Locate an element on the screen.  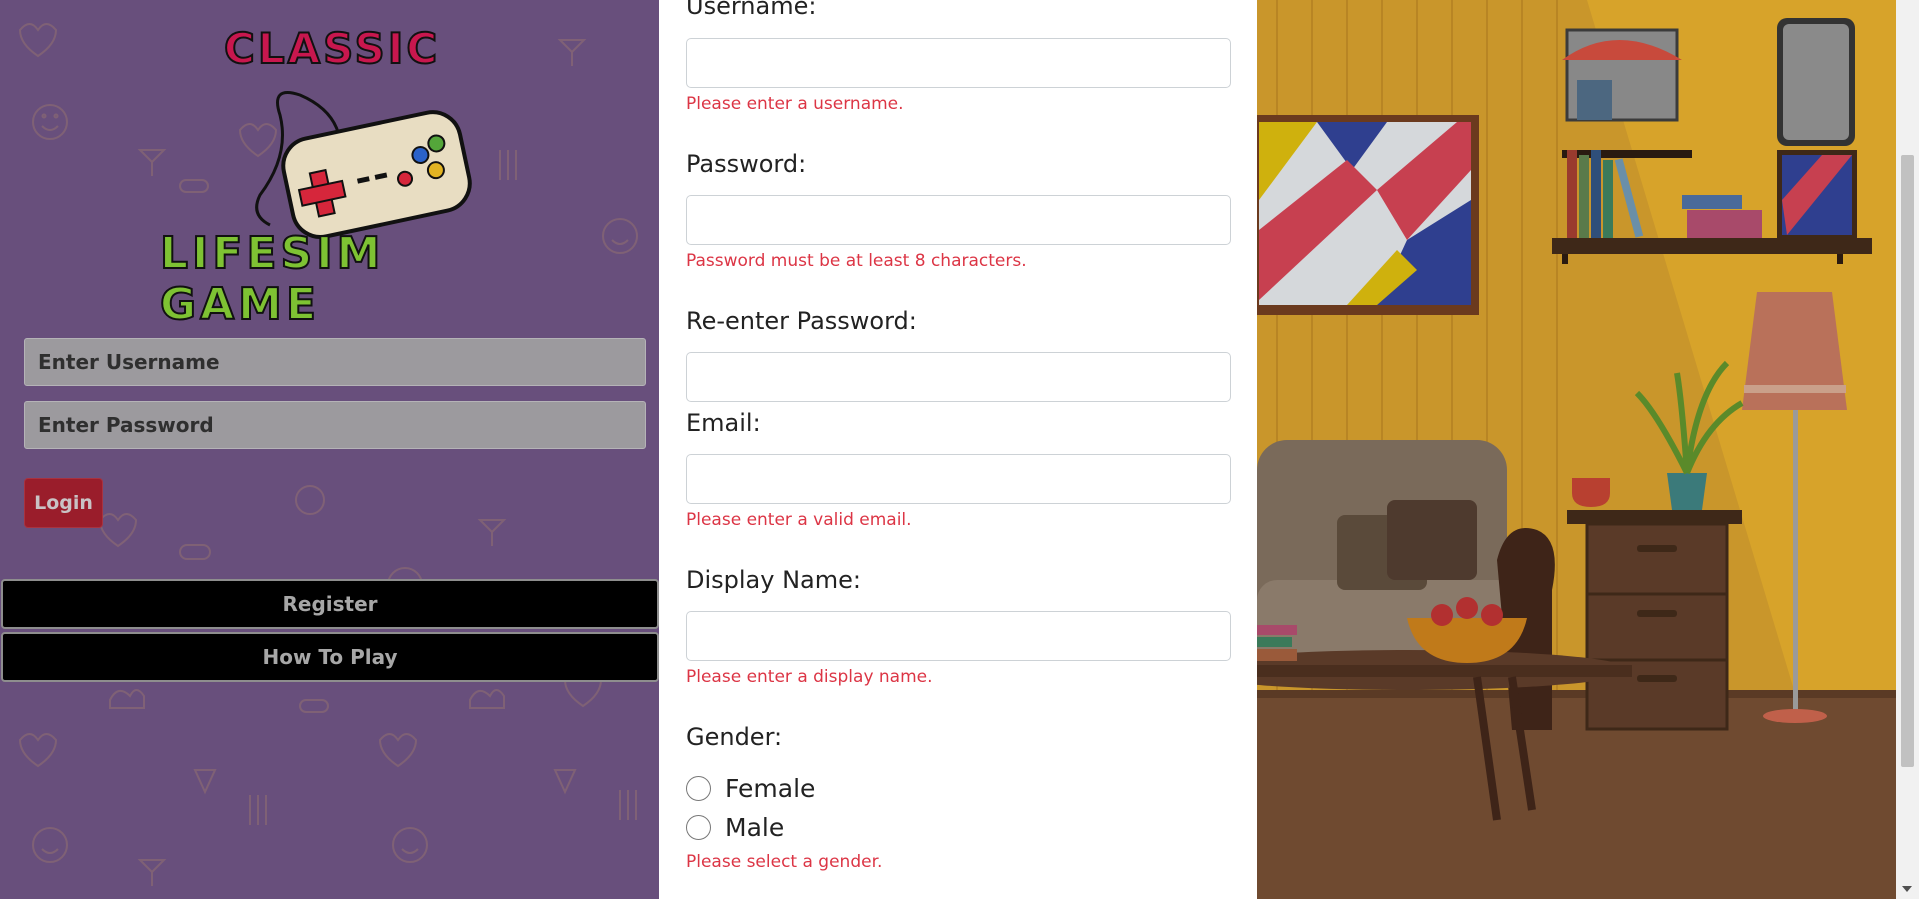
login-button: Login is located at coordinates (63, 503).